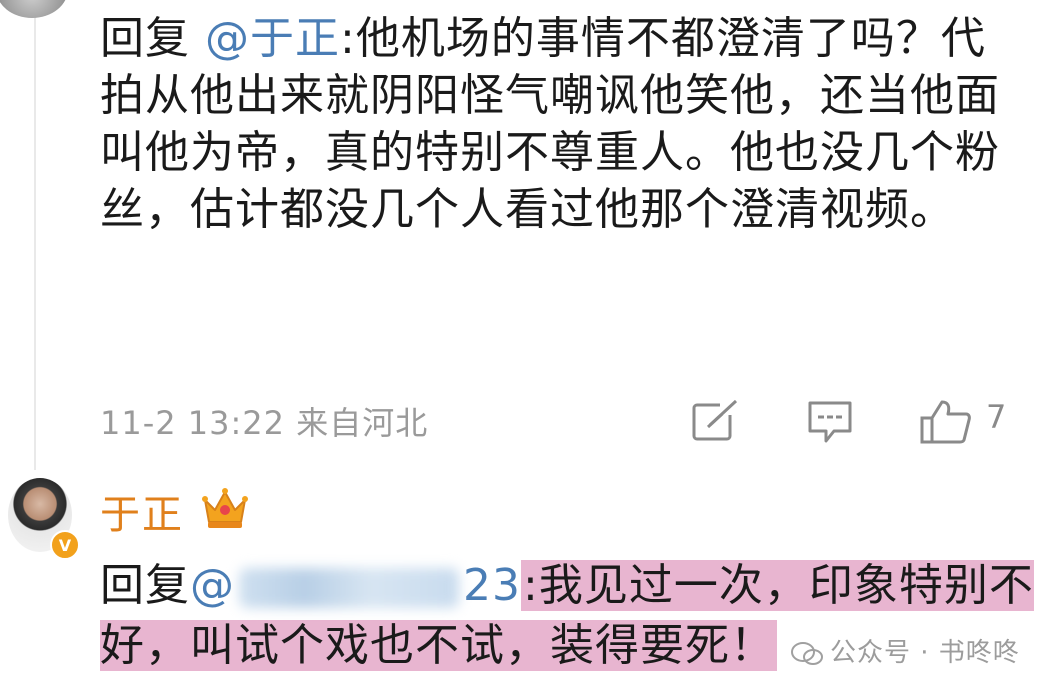 The width and height of the screenshot is (1055, 690). I want to click on comment-icon, so click(830, 422).